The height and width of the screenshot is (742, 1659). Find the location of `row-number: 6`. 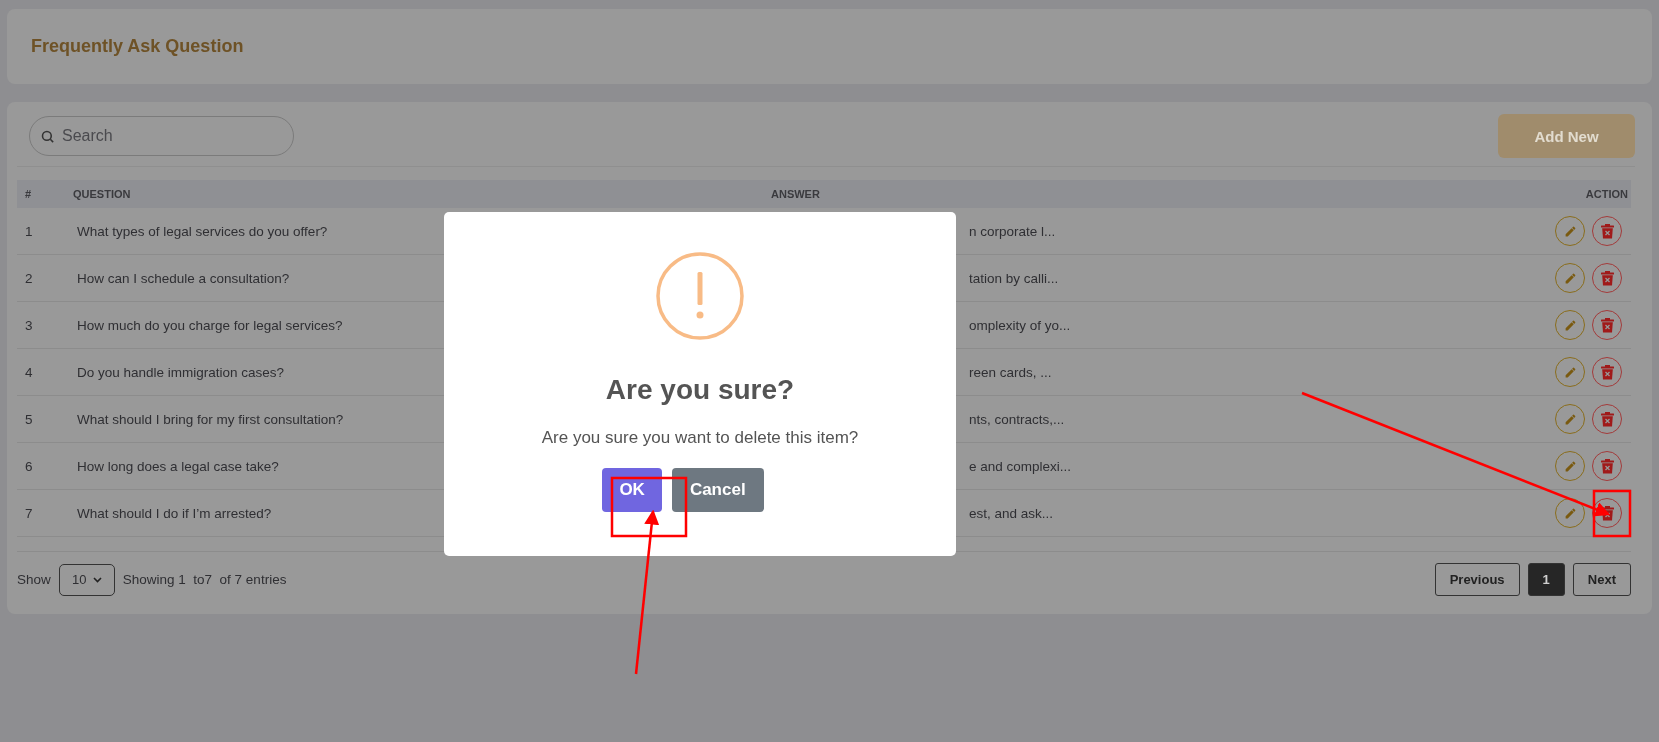

row-number: 6 is located at coordinates (29, 466).